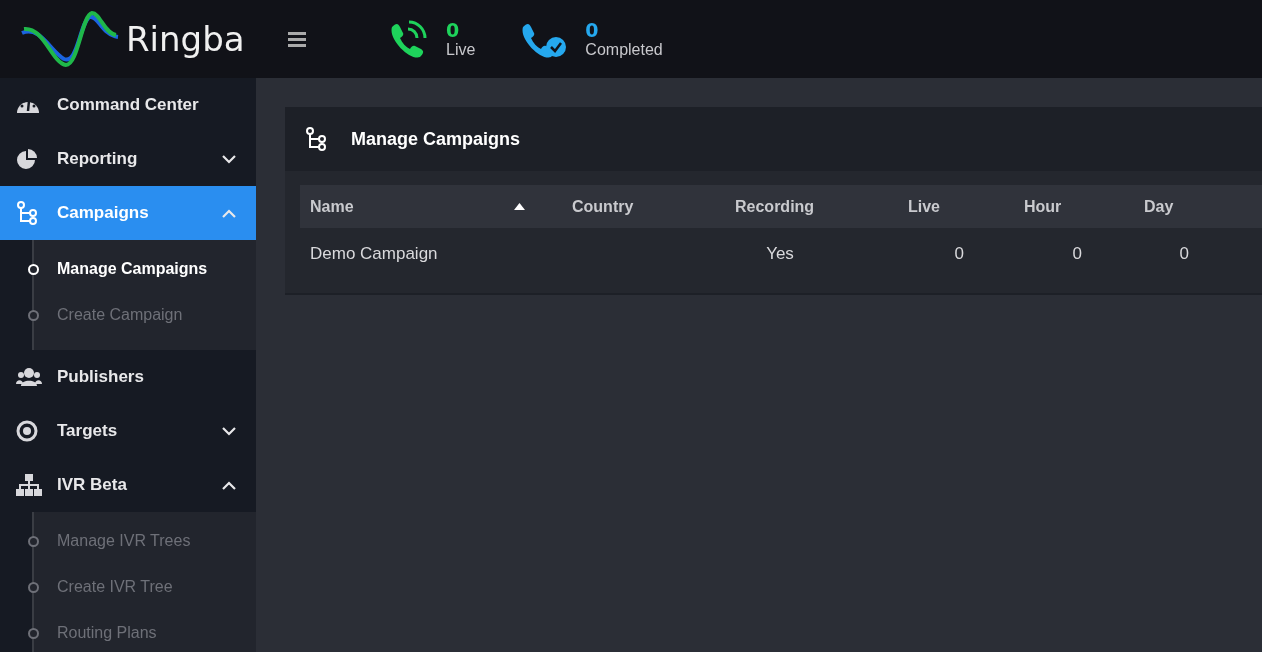 The image size is (1262, 652). Describe the element at coordinates (1151, 206) in the screenshot. I see `column-header: Day` at that location.